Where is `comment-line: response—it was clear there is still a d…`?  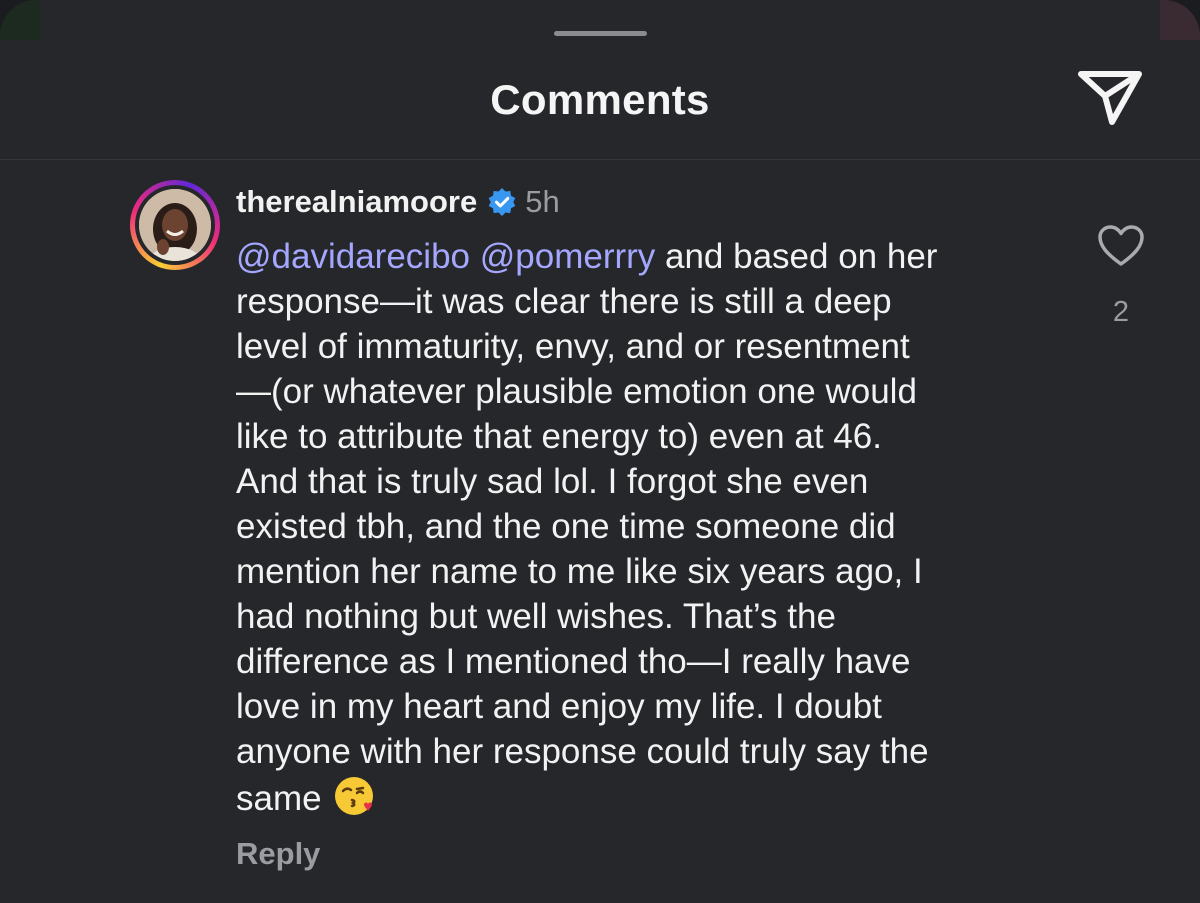
comment-line: response—it was clear there is still a d… is located at coordinates (564, 301).